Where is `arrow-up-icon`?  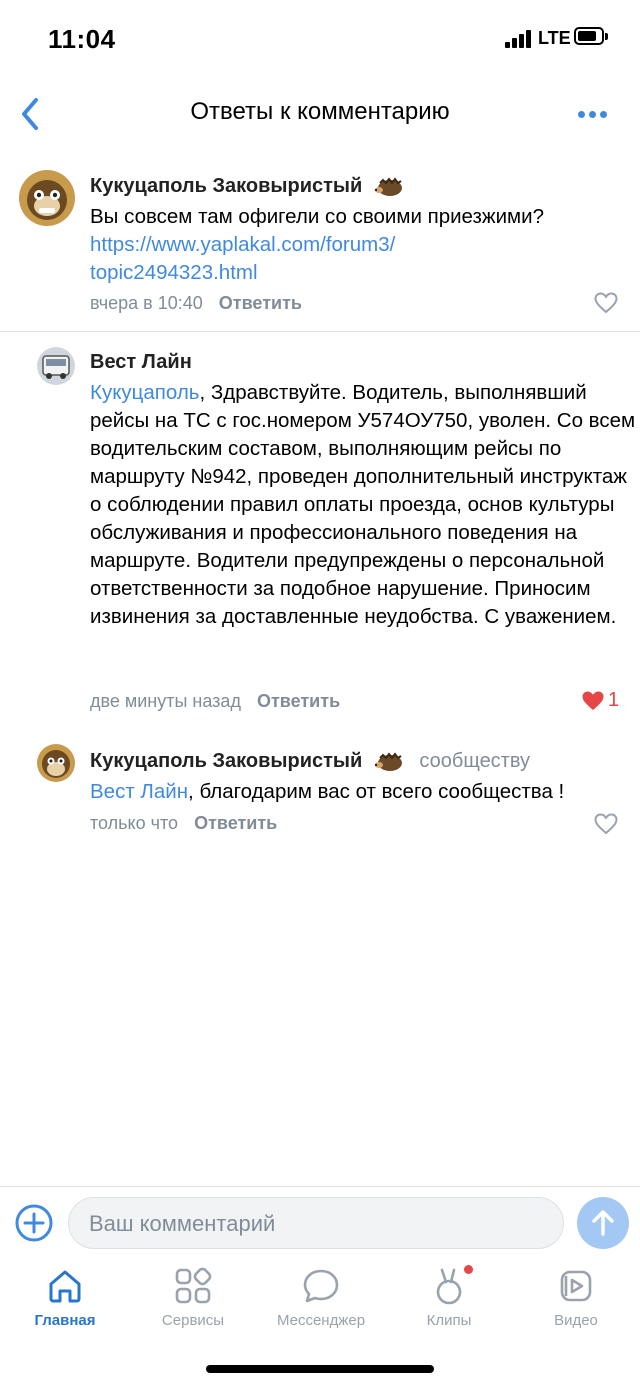 arrow-up-icon is located at coordinates (603, 1223).